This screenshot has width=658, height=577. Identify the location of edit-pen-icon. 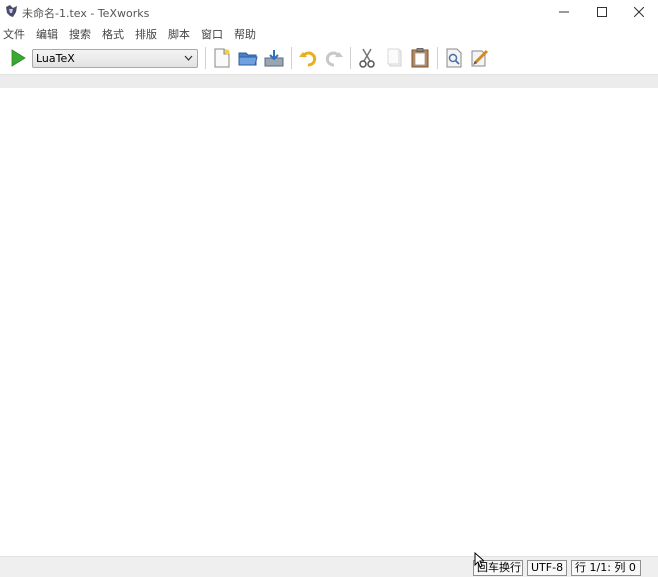
(480, 58).